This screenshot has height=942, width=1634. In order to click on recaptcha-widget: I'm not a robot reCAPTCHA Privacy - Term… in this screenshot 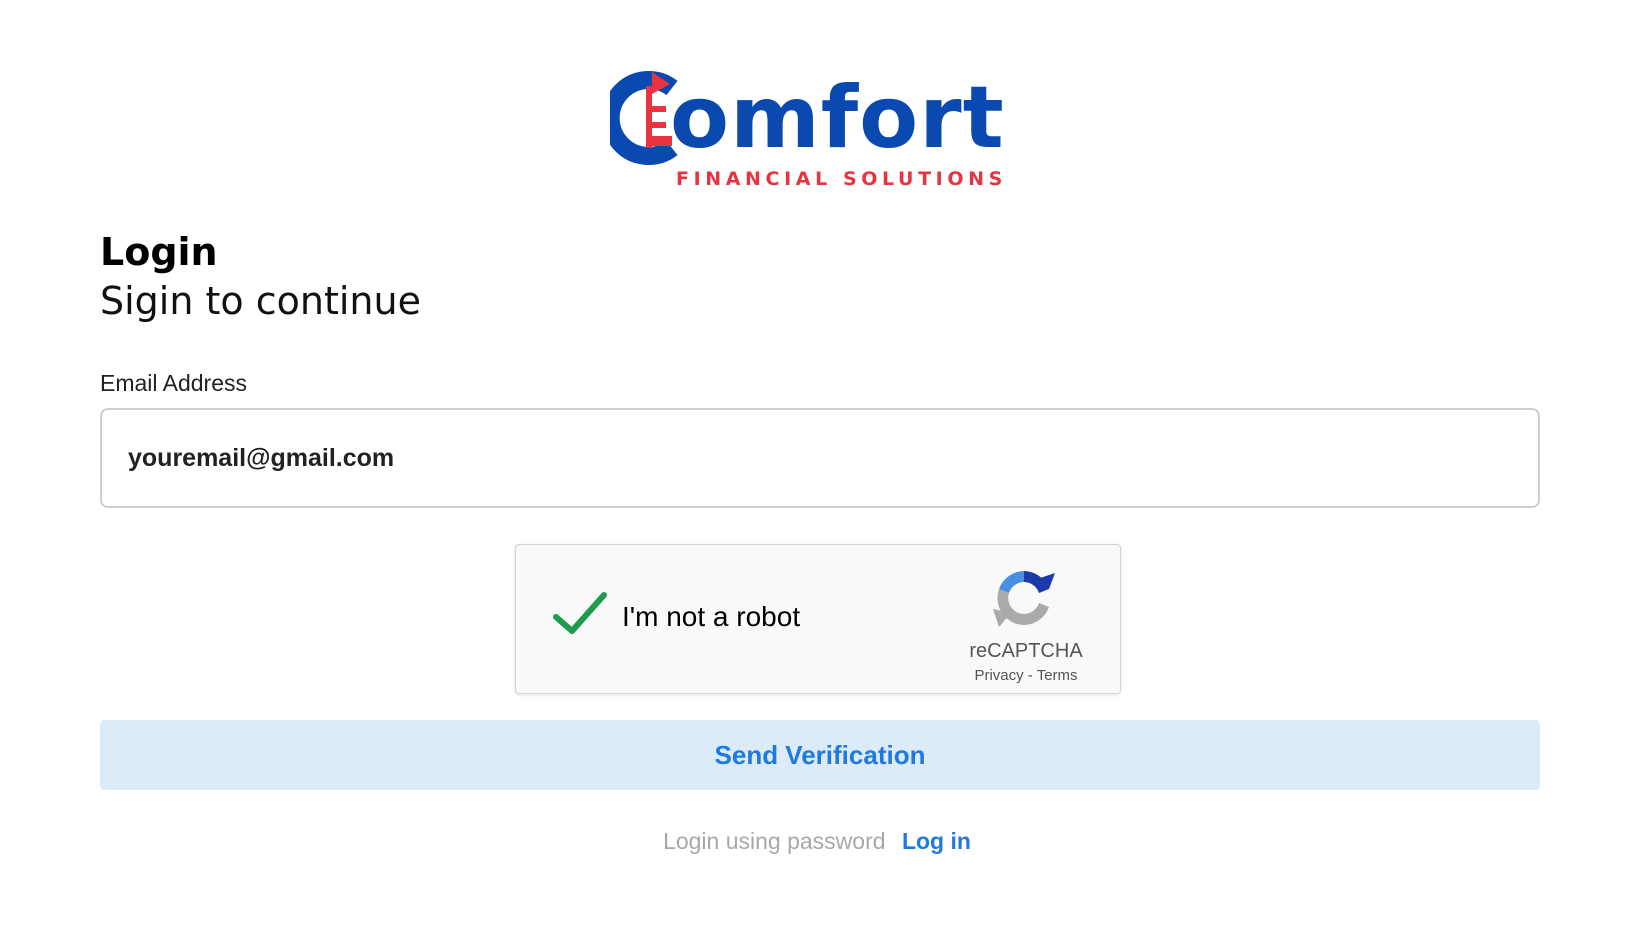, I will do `click(818, 619)`.